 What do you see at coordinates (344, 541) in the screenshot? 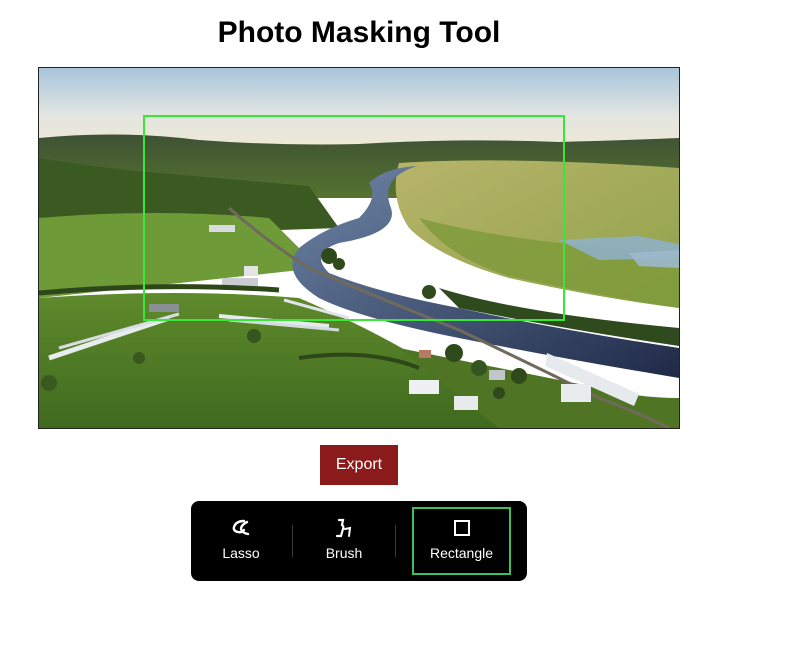
I see `tool-brush: Brush` at bounding box center [344, 541].